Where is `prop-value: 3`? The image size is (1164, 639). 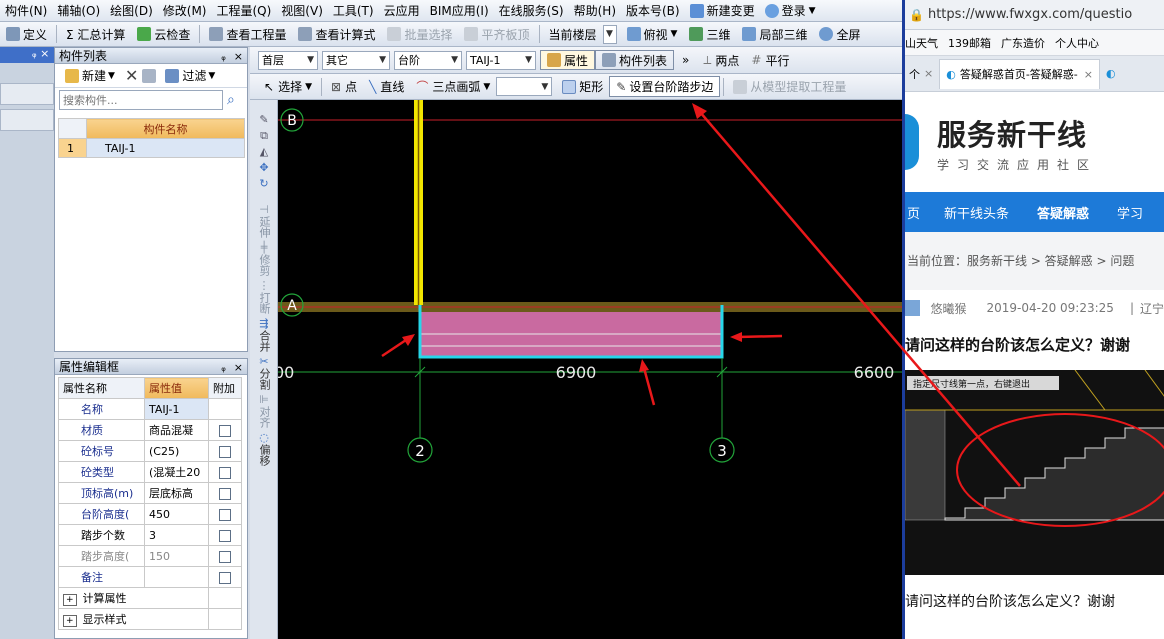
prop-value: 3 is located at coordinates (176, 535).